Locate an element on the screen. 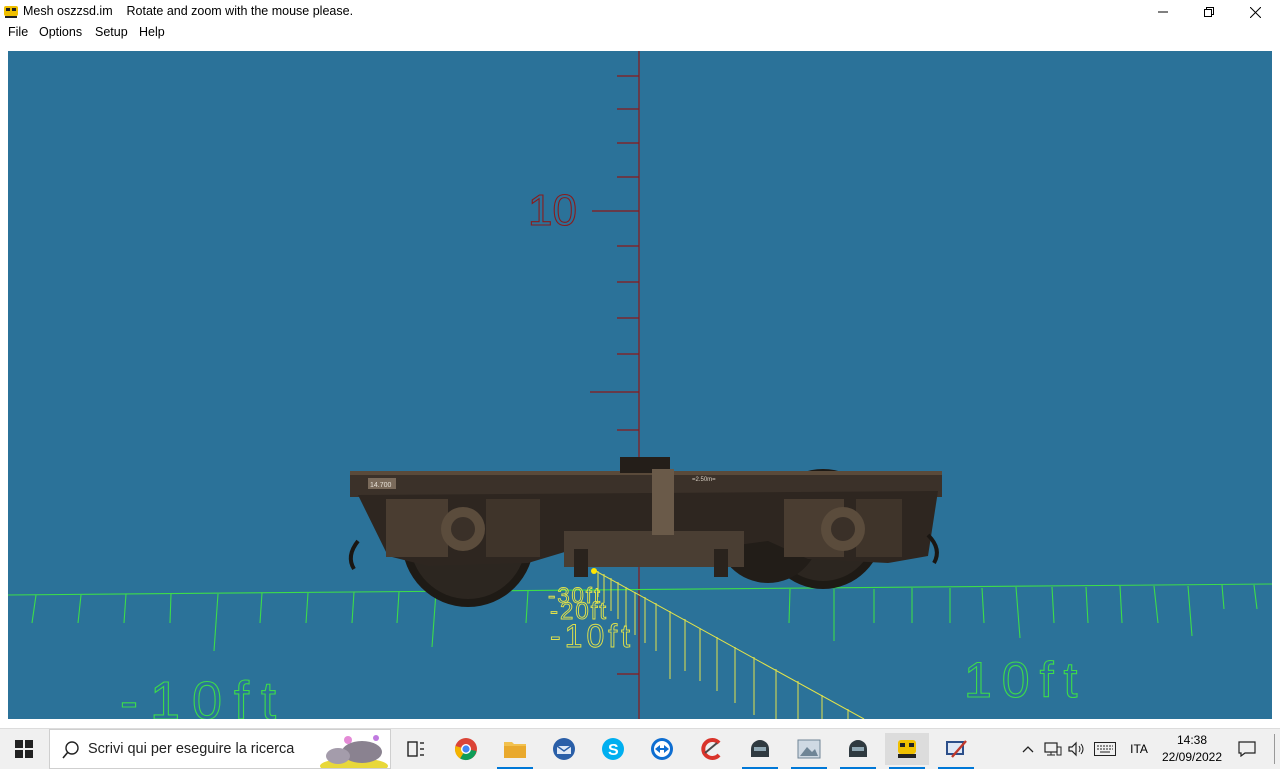 The image size is (1280, 769). svg-text: S is located at coordinates (613, 750).